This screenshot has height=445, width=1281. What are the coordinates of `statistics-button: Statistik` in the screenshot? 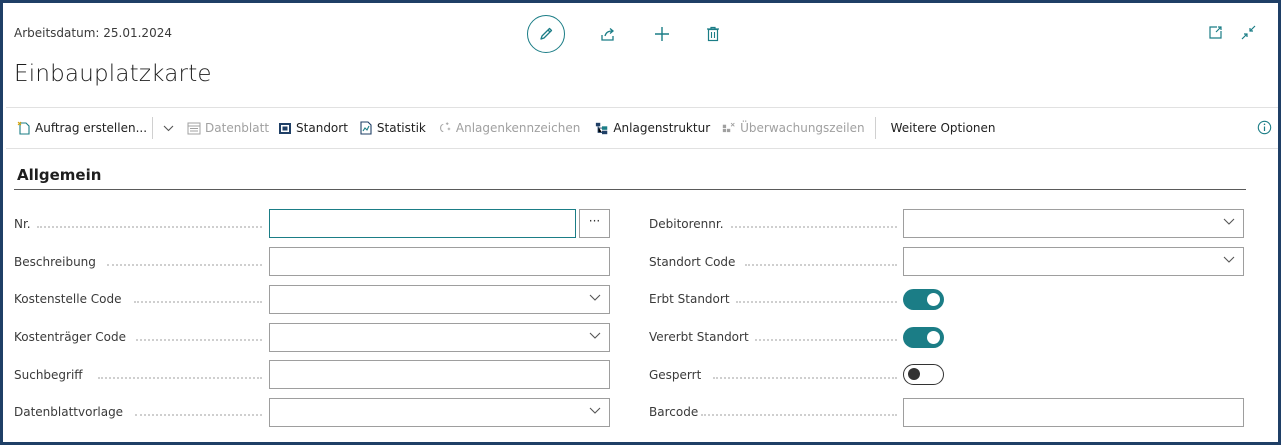 It's located at (392, 128).